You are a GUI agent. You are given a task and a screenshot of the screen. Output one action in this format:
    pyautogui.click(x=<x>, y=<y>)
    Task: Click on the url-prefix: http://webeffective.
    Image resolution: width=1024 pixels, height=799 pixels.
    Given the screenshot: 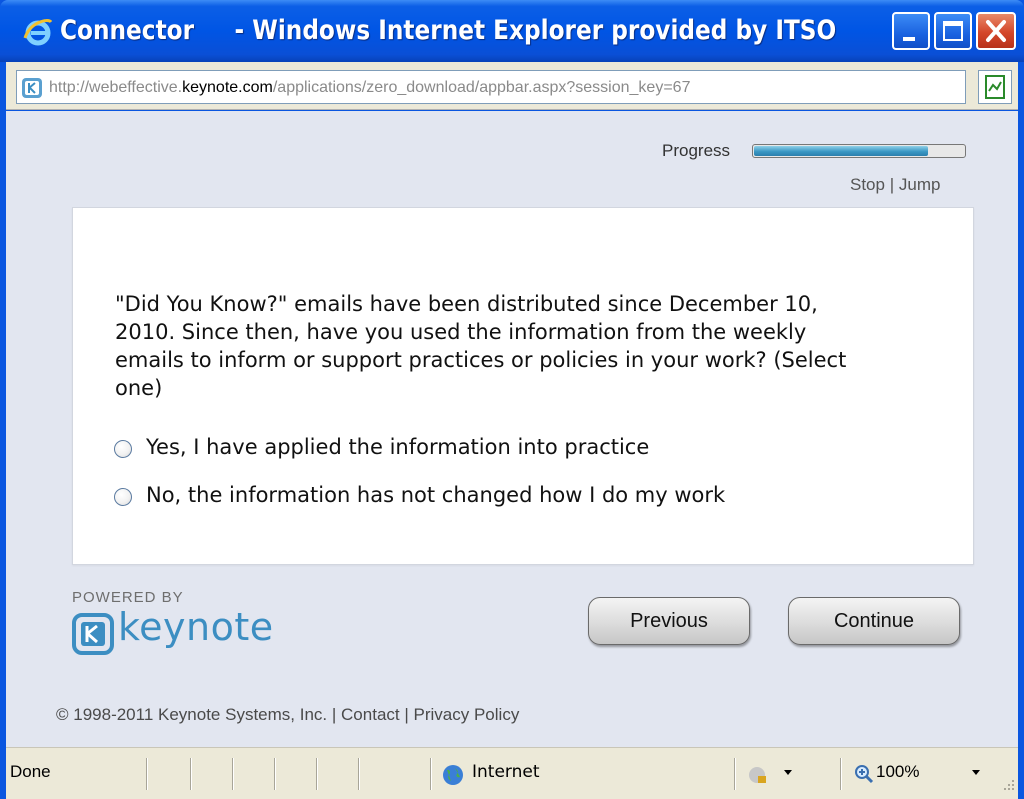 What is the action you would take?
    pyautogui.click(x=116, y=87)
    